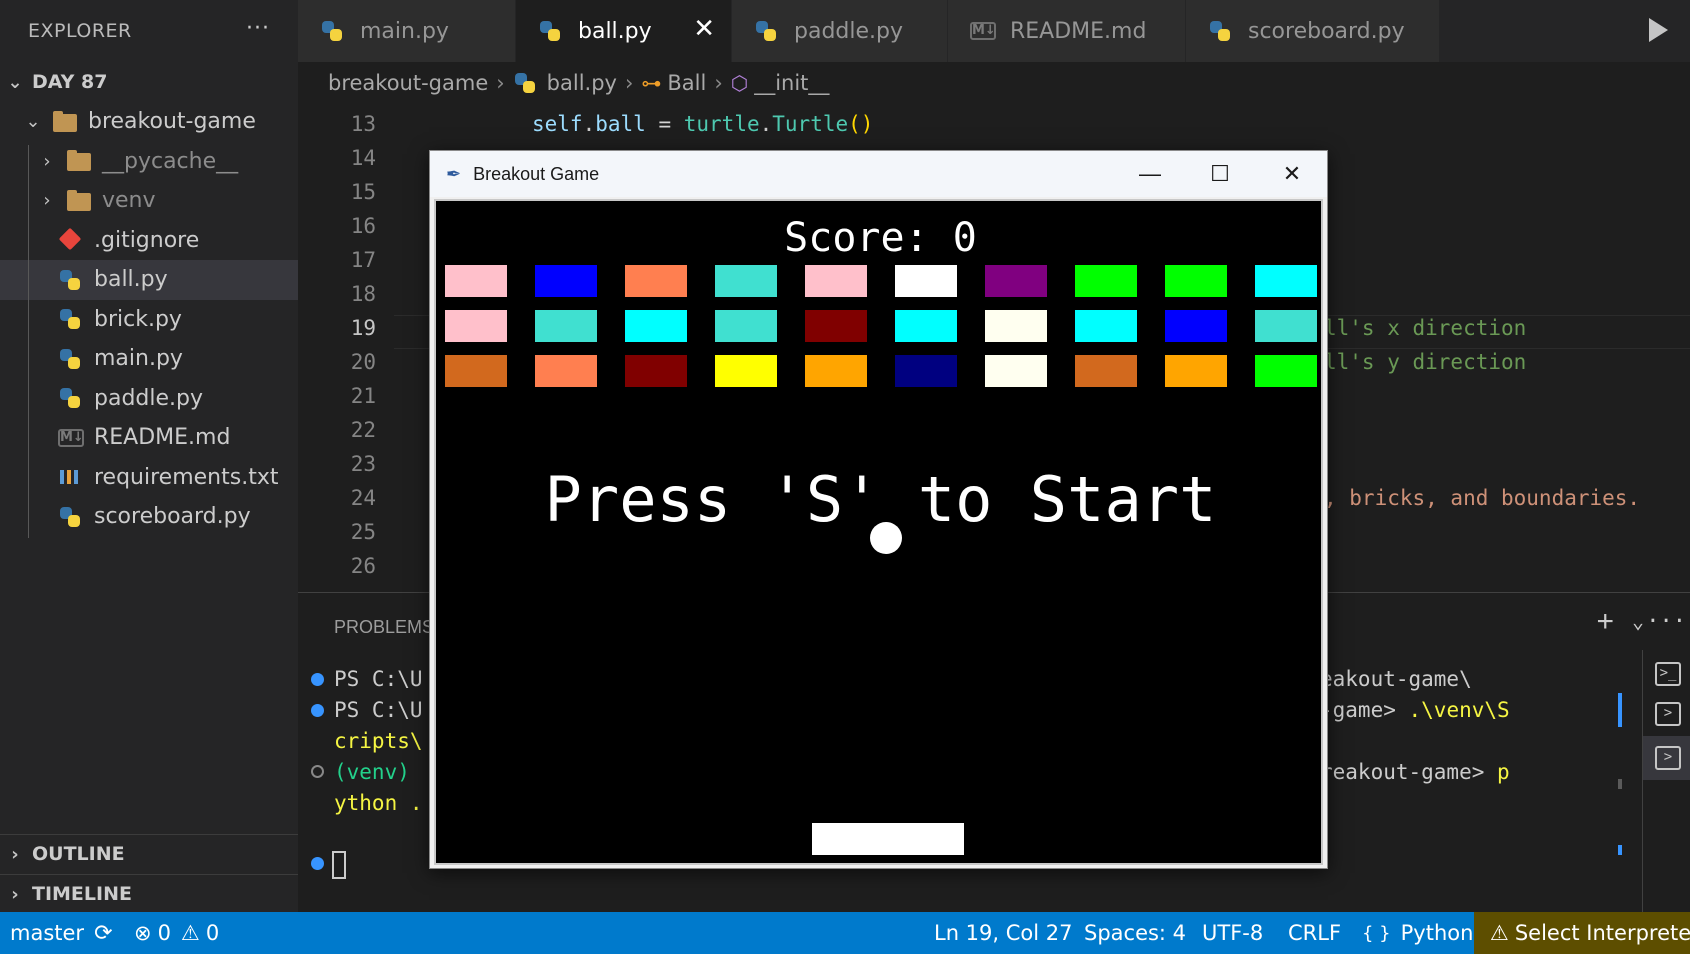 The width and height of the screenshot is (1690, 954). What do you see at coordinates (378, 741) in the screenshot?
I see `terminal-line: cripts\` at bounding box center [378, 741].